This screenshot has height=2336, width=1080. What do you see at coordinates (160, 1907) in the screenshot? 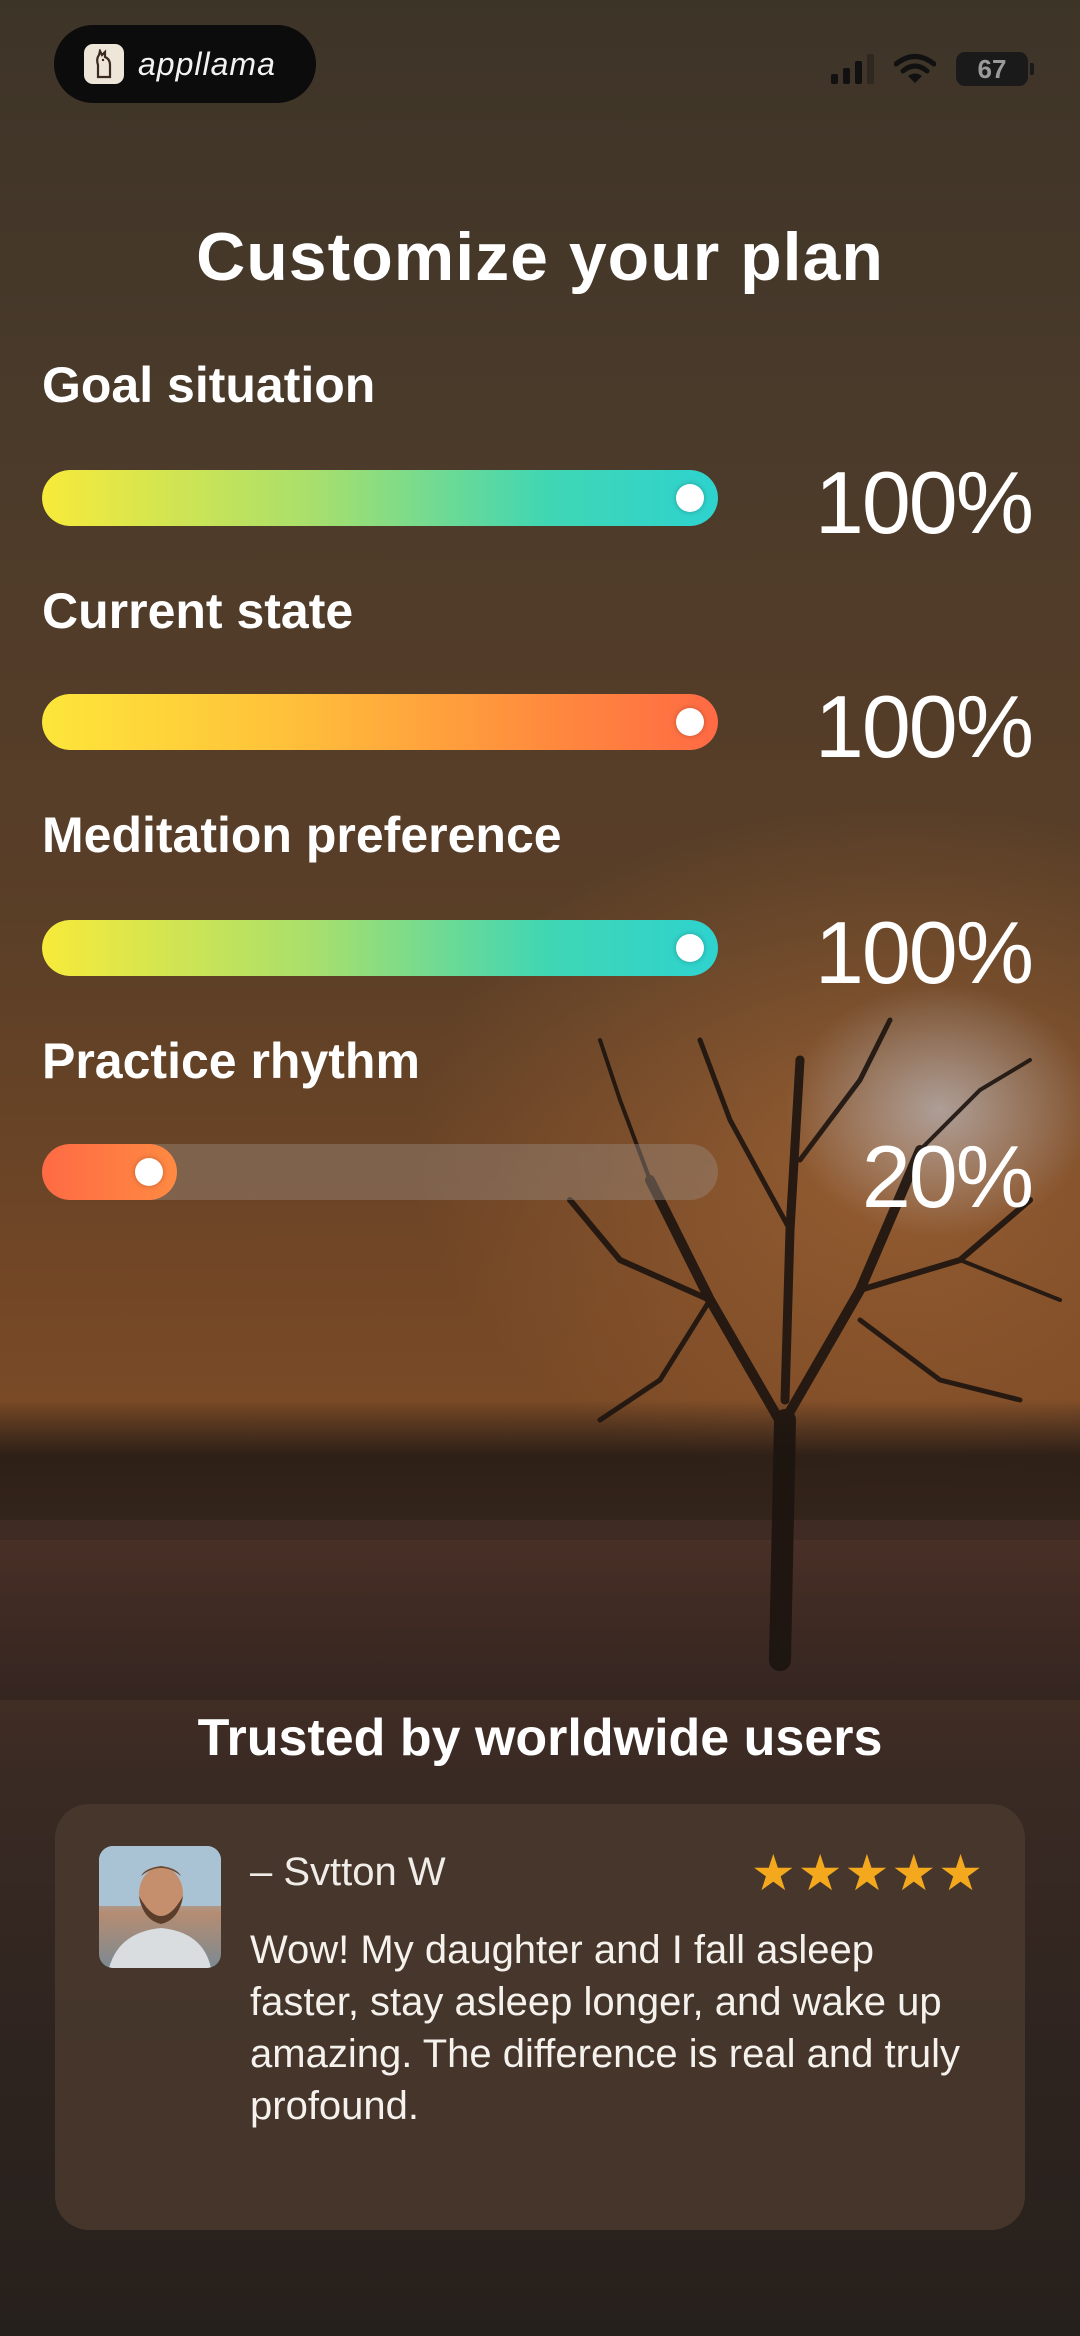
I see `reviewer-avatar` at bounding box center [160, 1907].